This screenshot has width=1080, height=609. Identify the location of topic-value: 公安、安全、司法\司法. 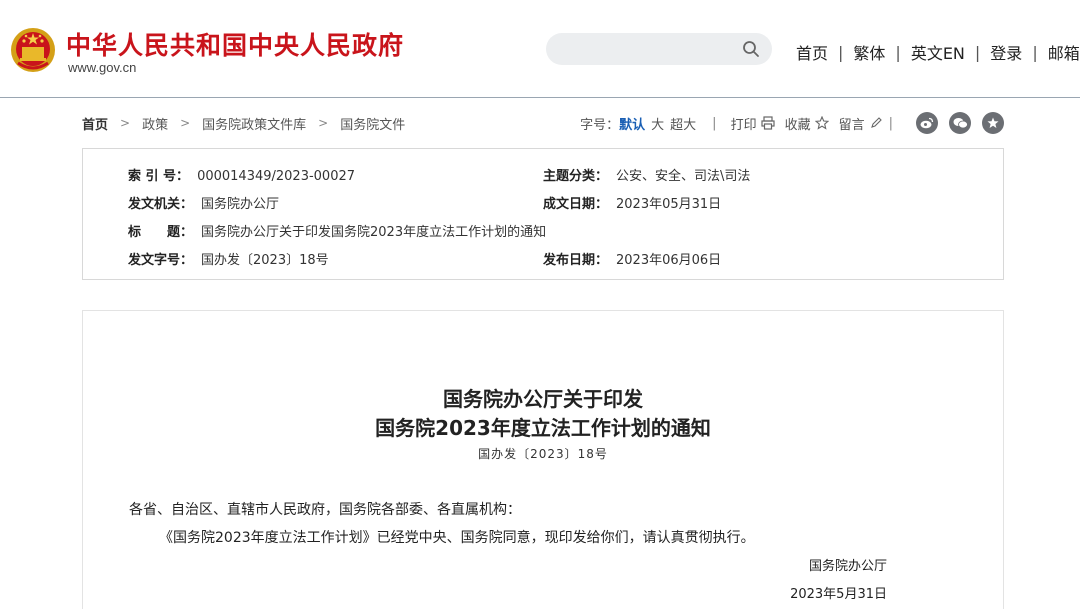
(683, 176).